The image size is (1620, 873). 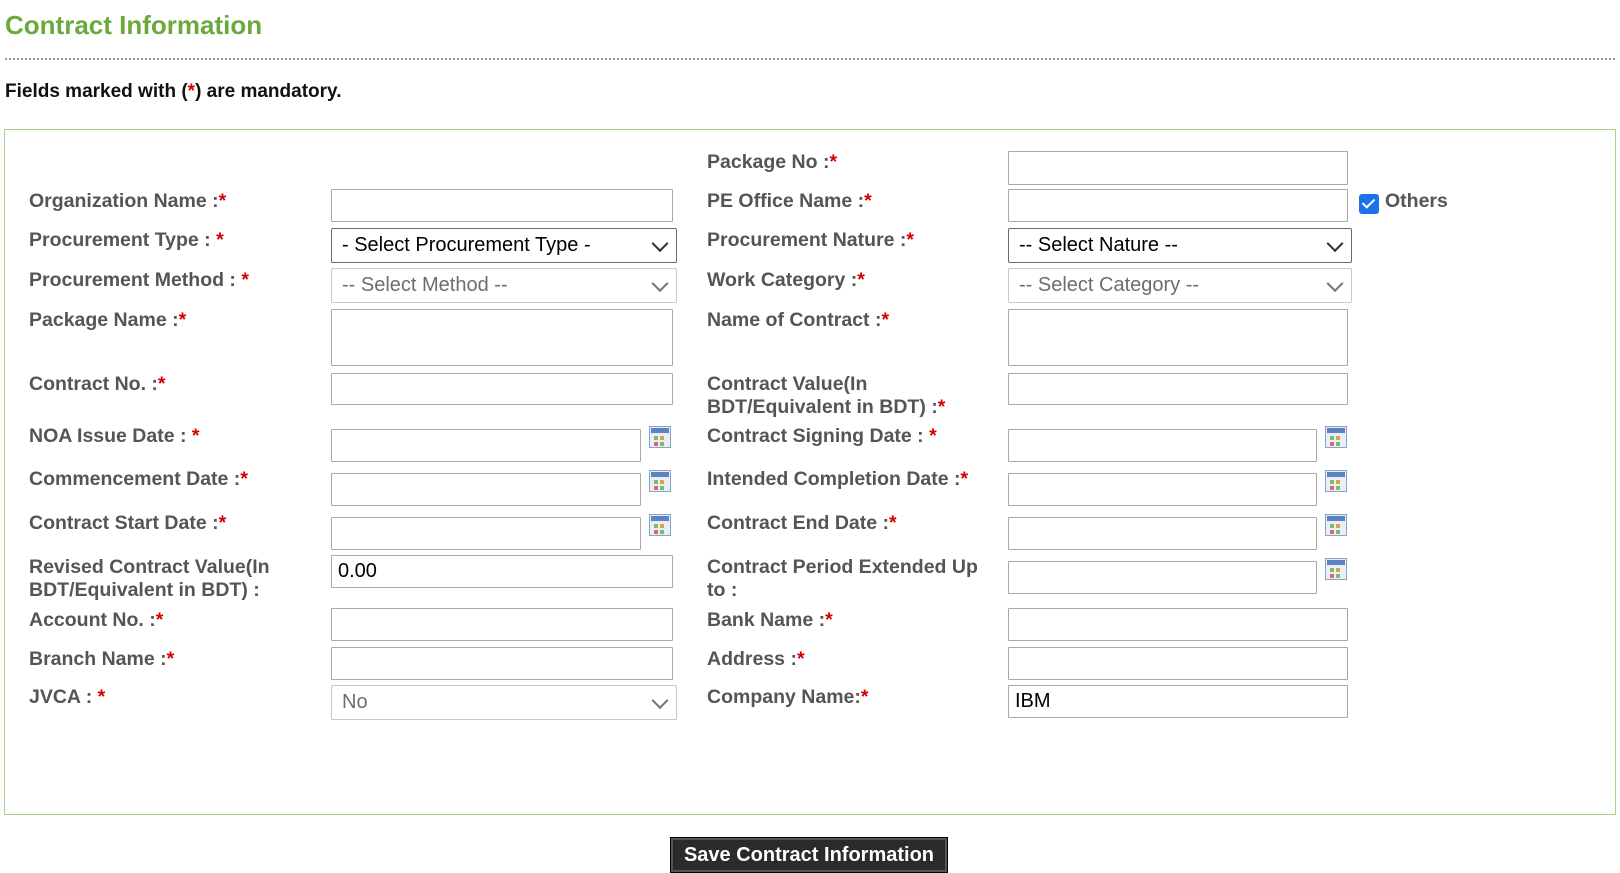 I want to click on package-name-label: Package Name :*, so click(x=107, y=320).